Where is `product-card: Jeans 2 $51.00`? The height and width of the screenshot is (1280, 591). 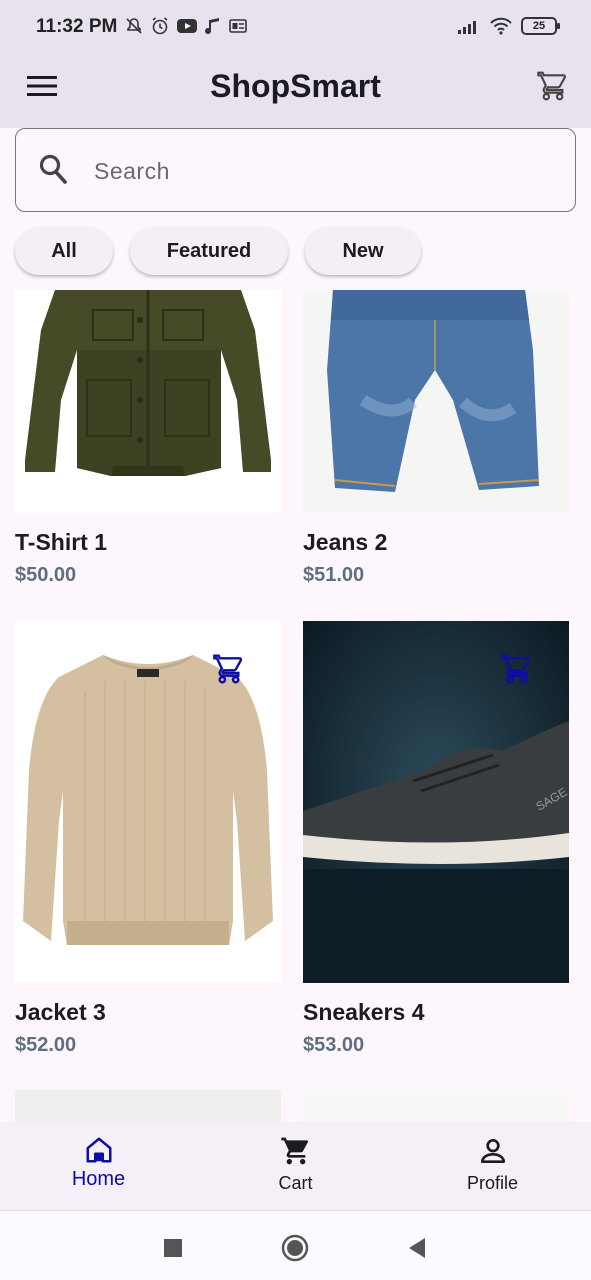 product-card: Jeans 2 $51.00 is located at coordinates (436, 438).